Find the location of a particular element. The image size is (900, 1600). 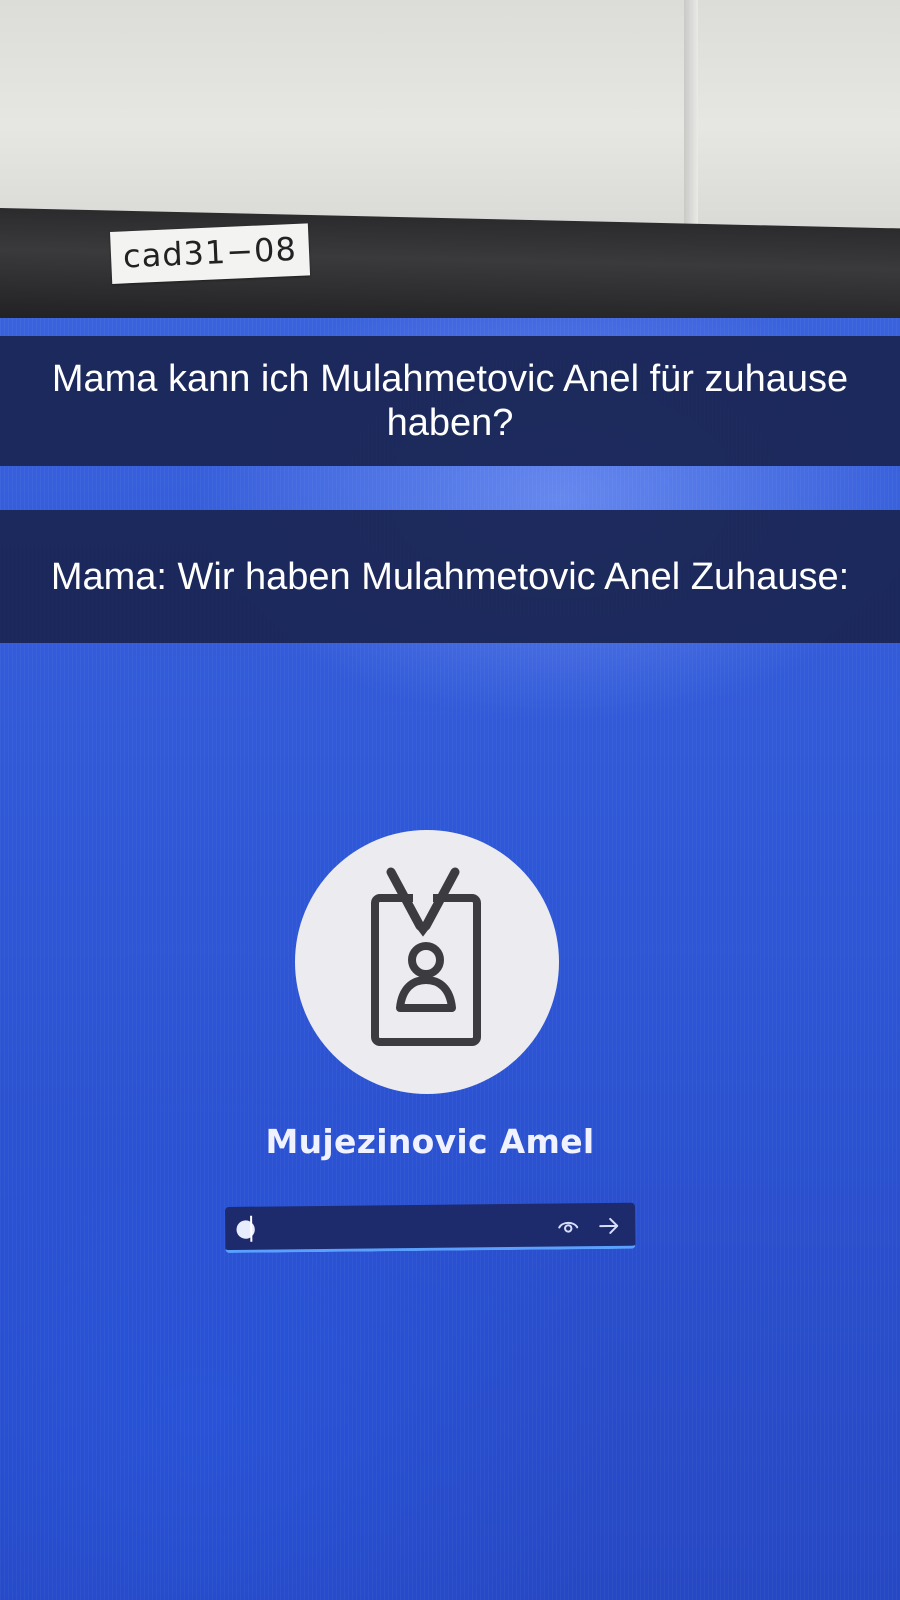

reveal-password-button is located at coordinates (568, 1226).